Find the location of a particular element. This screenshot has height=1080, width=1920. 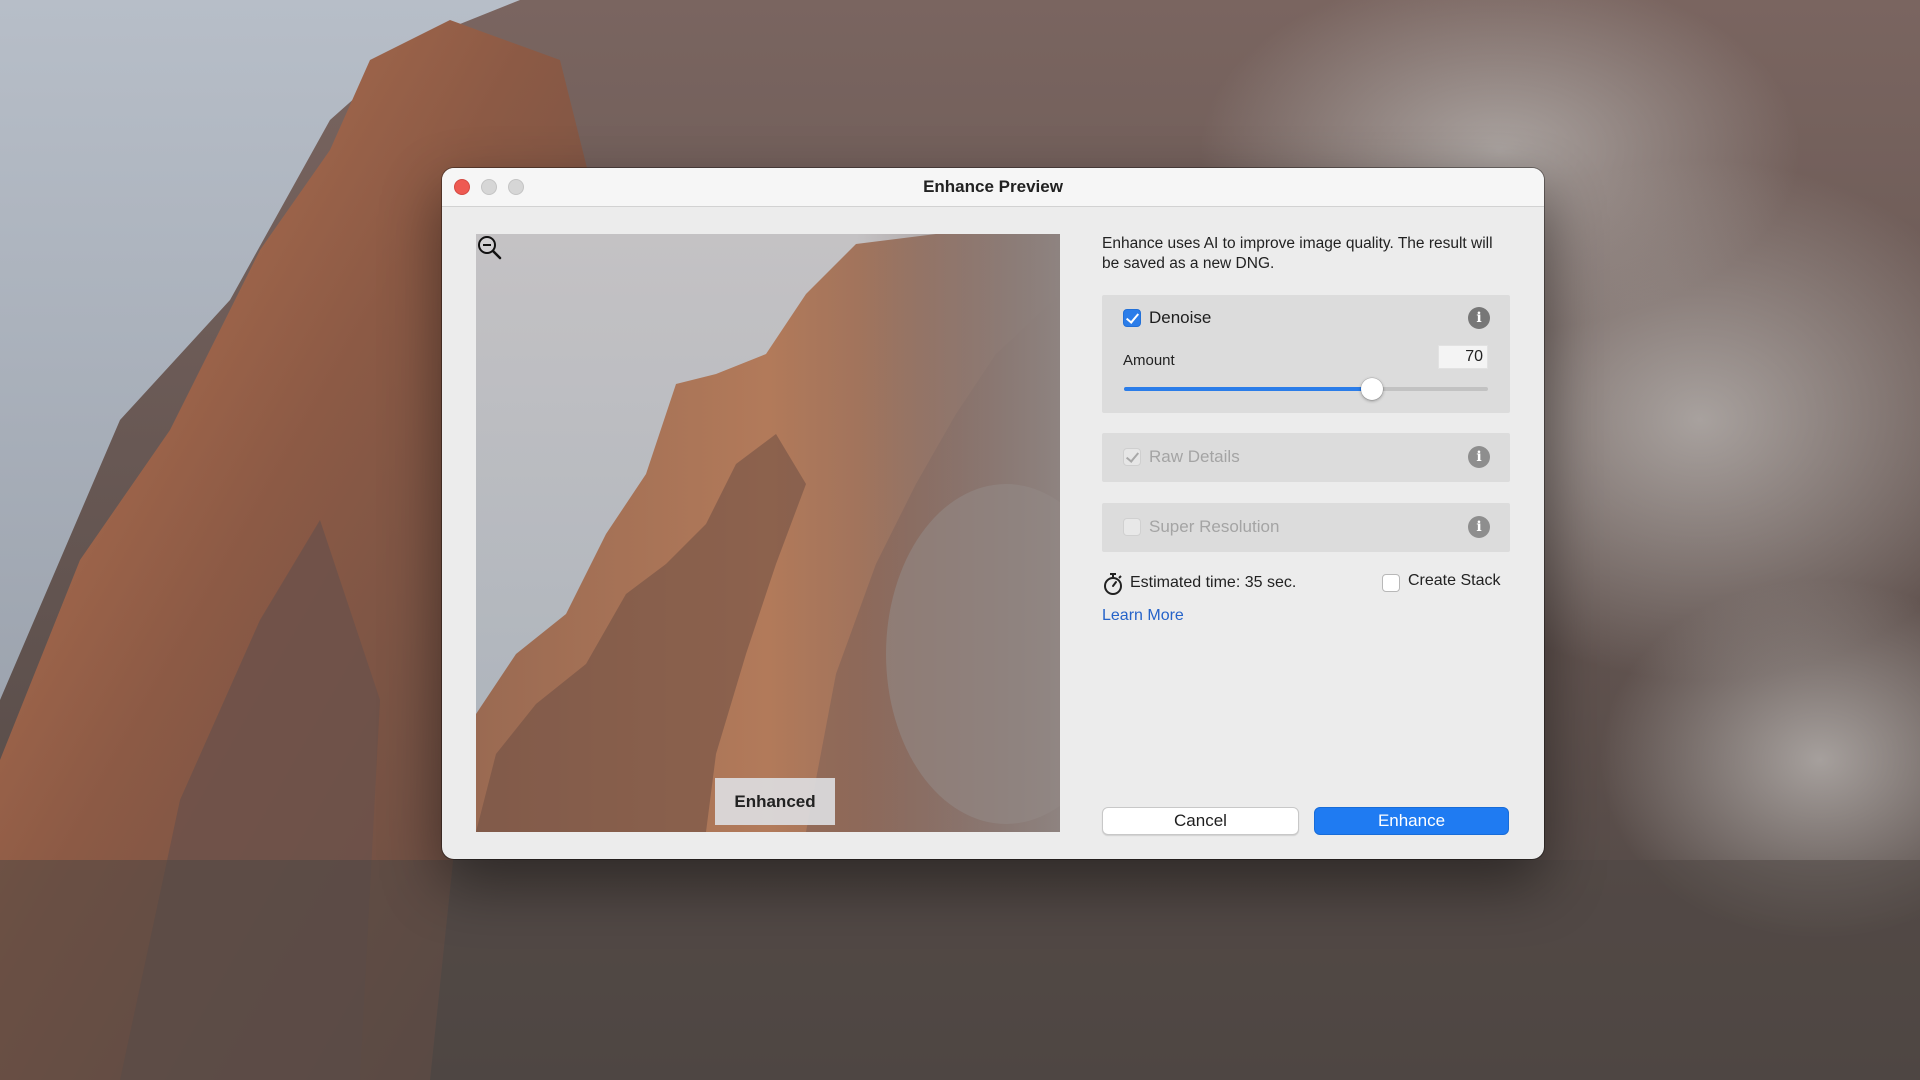

amount-label: Amount is located at coordinates (1149, 360).